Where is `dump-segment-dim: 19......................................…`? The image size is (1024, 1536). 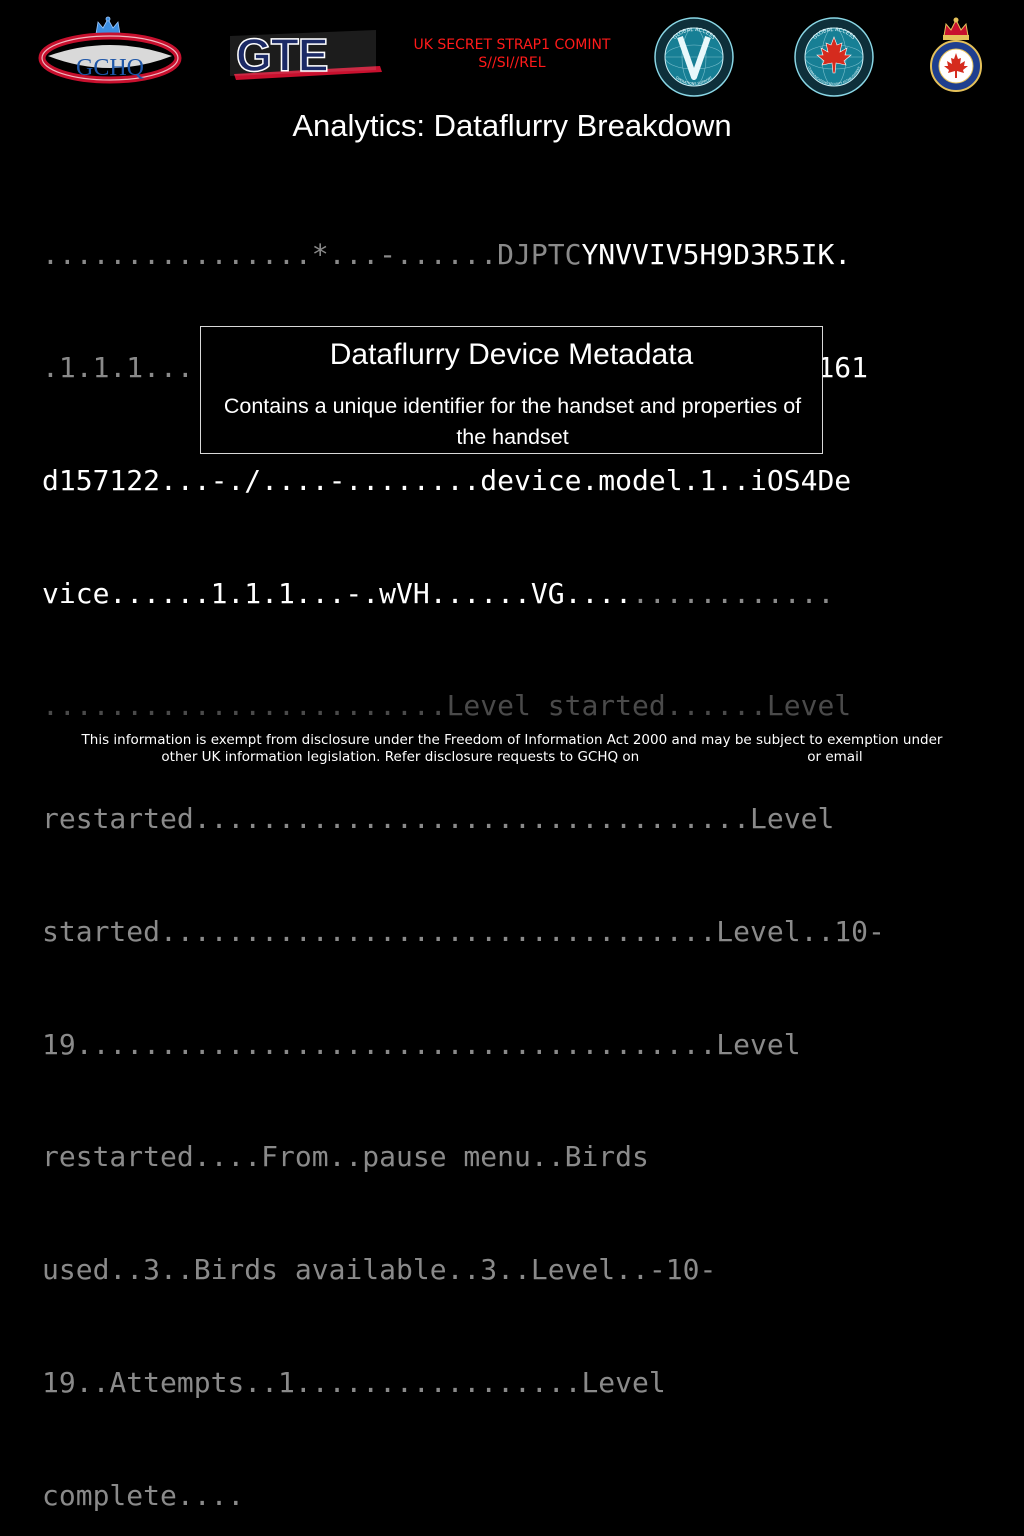 dump-segment-dim: 19......................................… is located at coordinates (421, 1044).